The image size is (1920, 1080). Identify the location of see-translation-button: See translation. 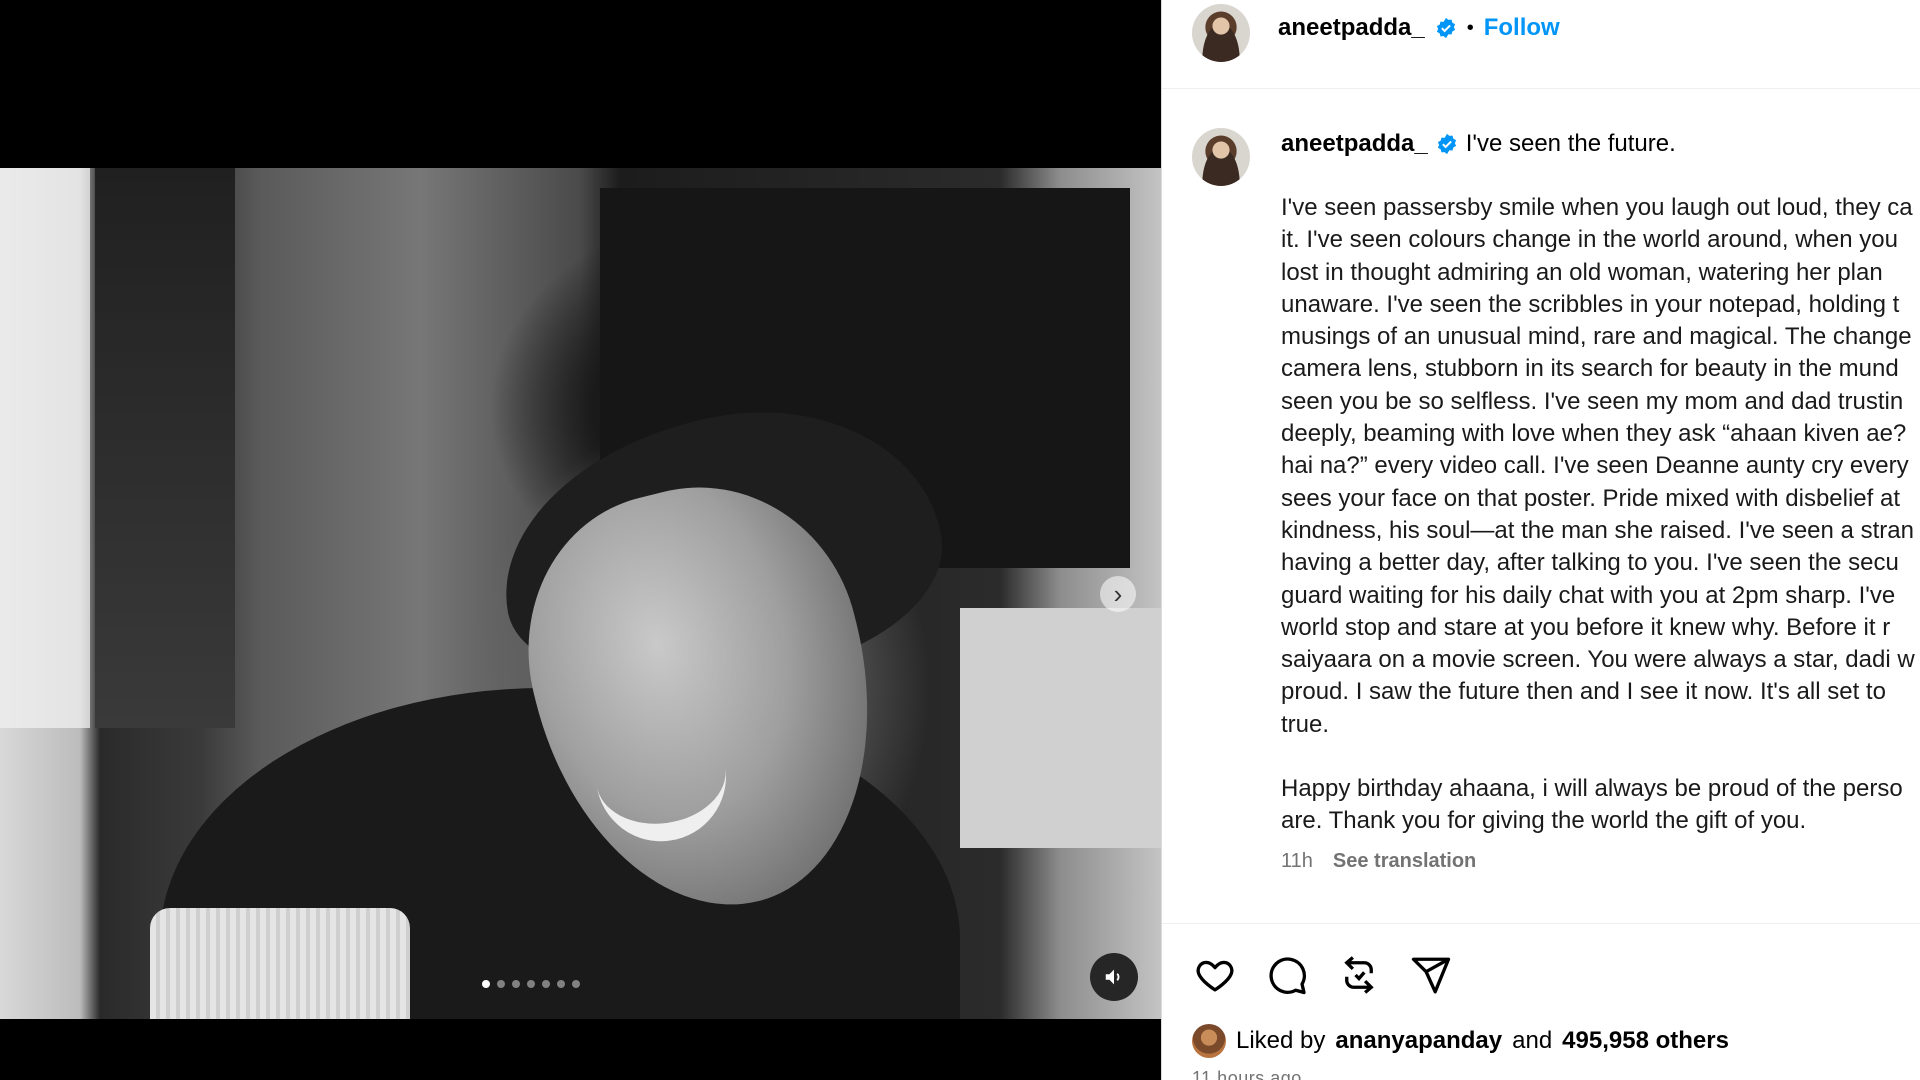
(1404, 861).